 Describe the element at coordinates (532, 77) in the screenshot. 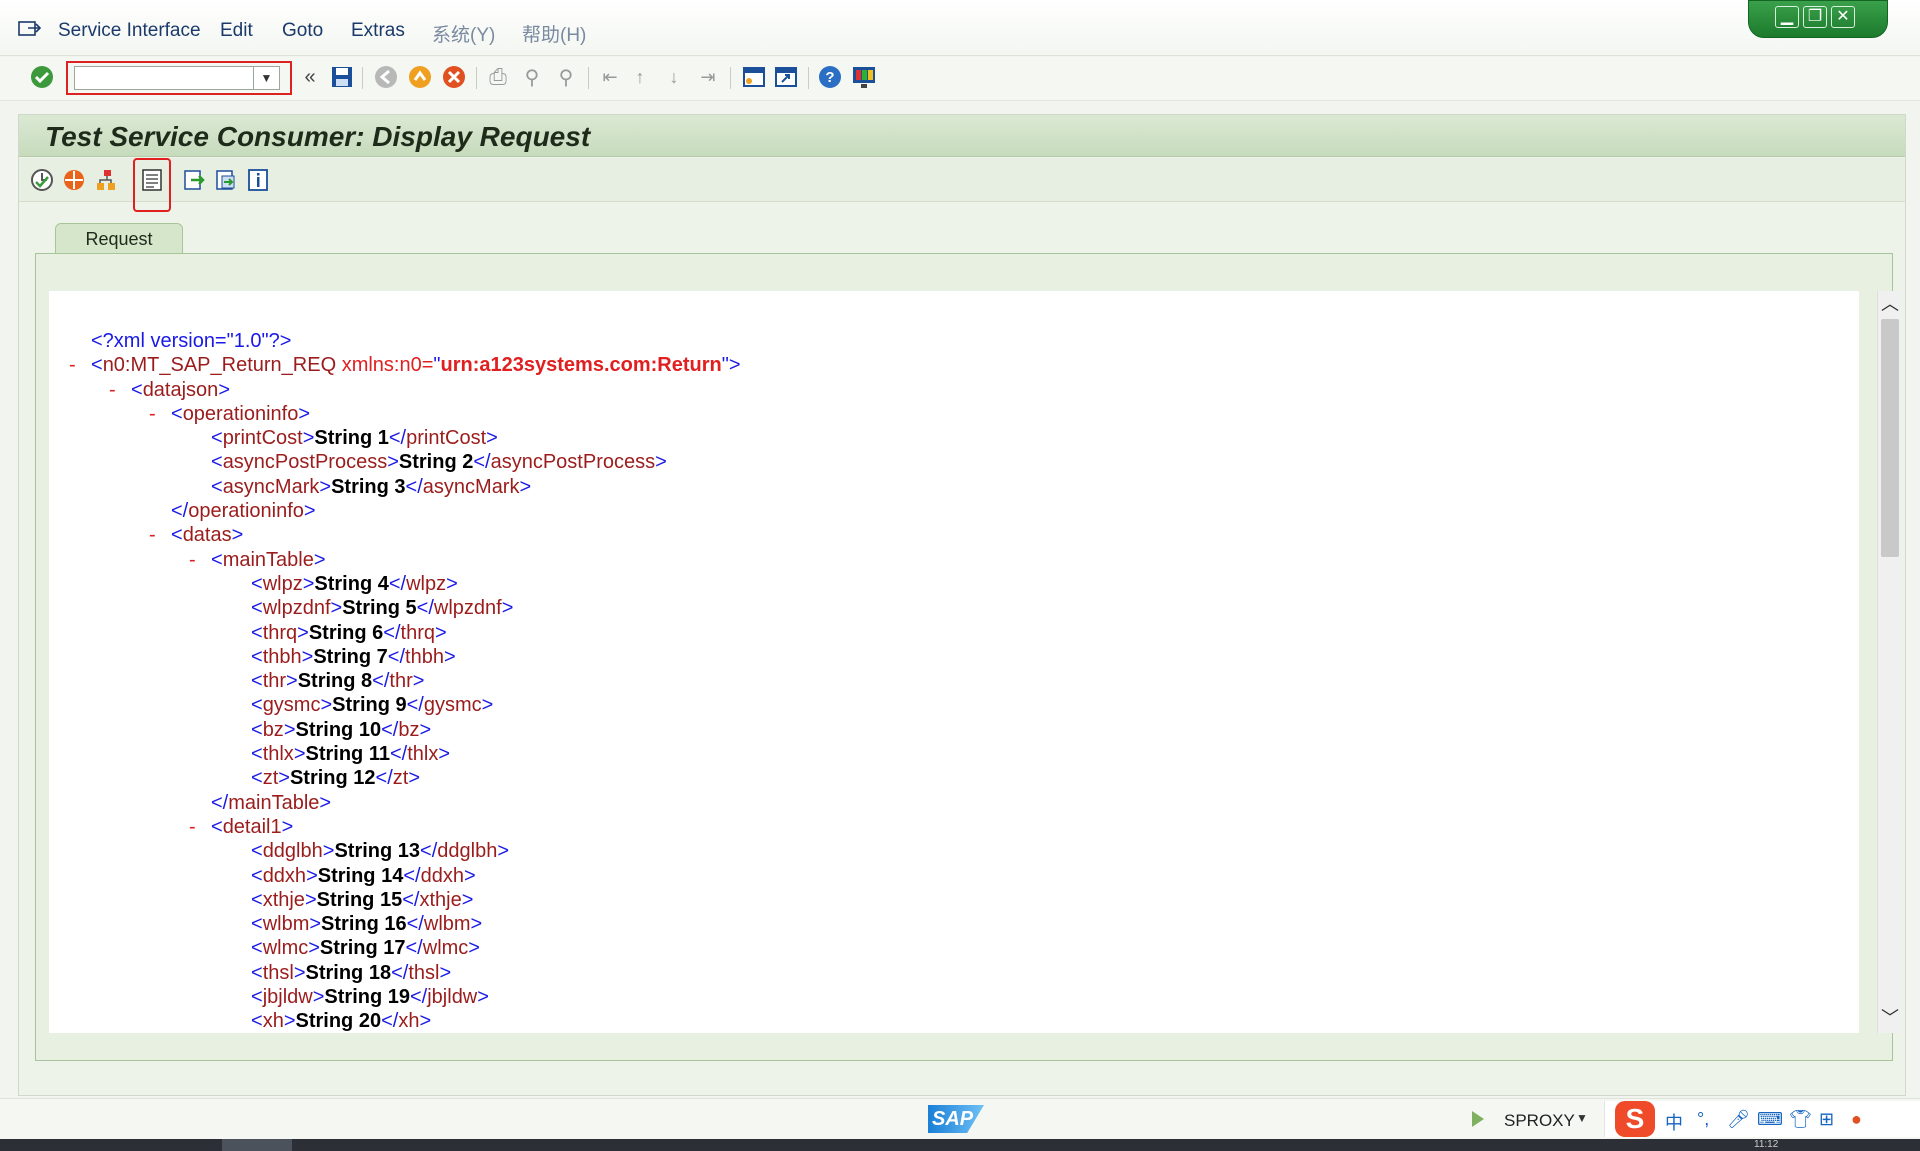

I see `find-icon: ⚲` at that location.